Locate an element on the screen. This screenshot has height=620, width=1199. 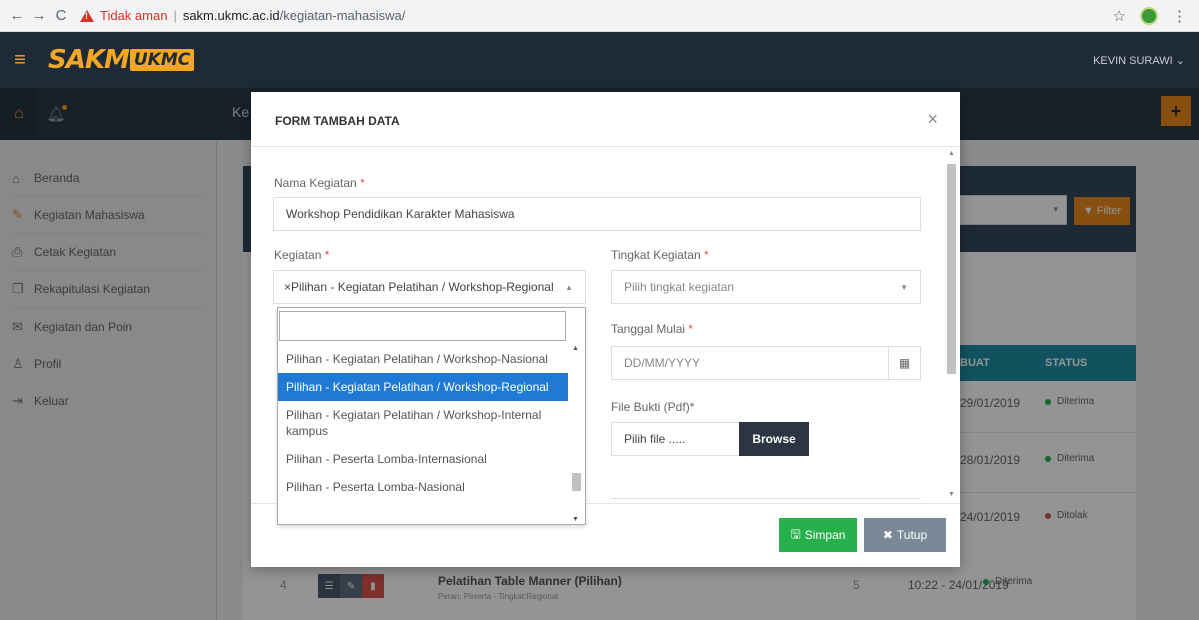
security-indicator: Tidak aman is located at coordinates (133, 15).